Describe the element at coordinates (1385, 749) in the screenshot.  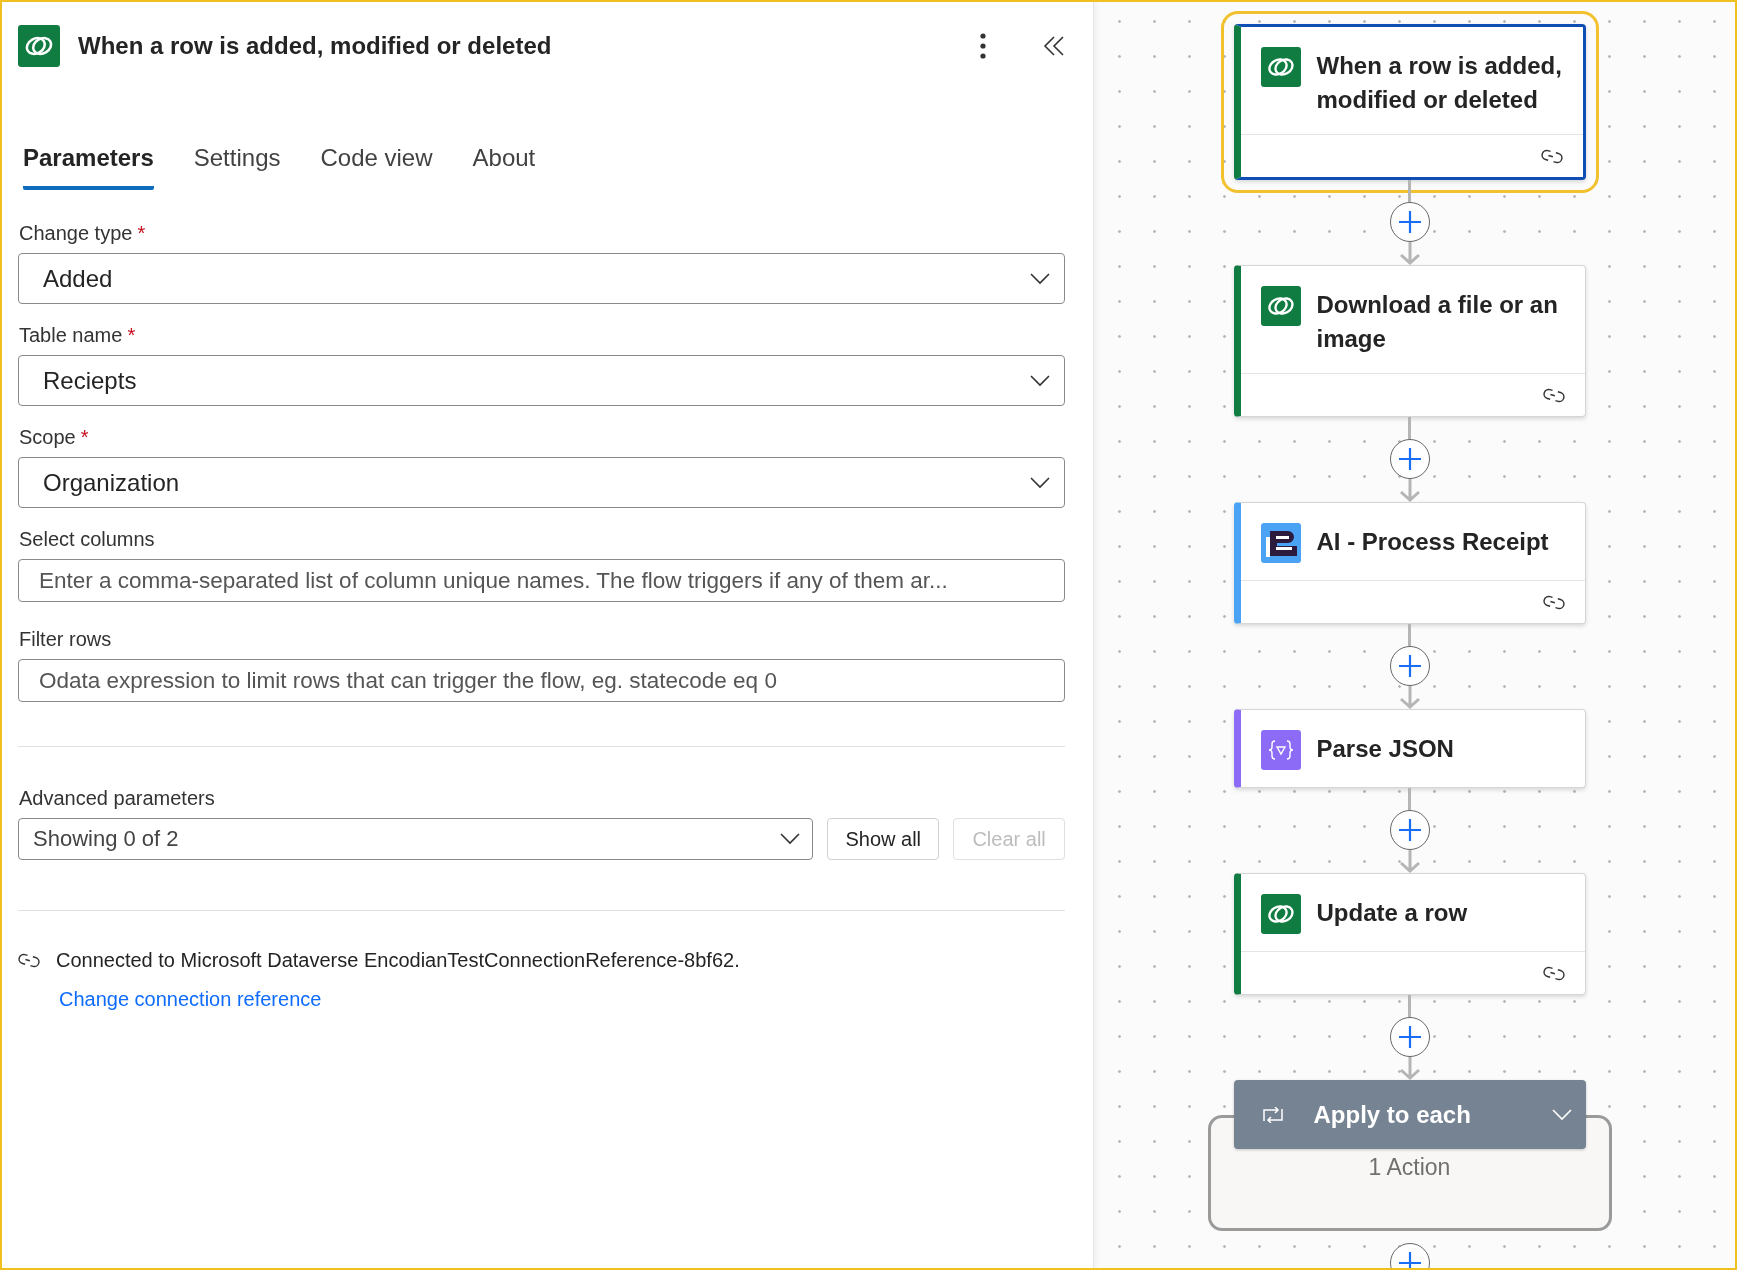
I see `step-title: Parse JSON` at that location.